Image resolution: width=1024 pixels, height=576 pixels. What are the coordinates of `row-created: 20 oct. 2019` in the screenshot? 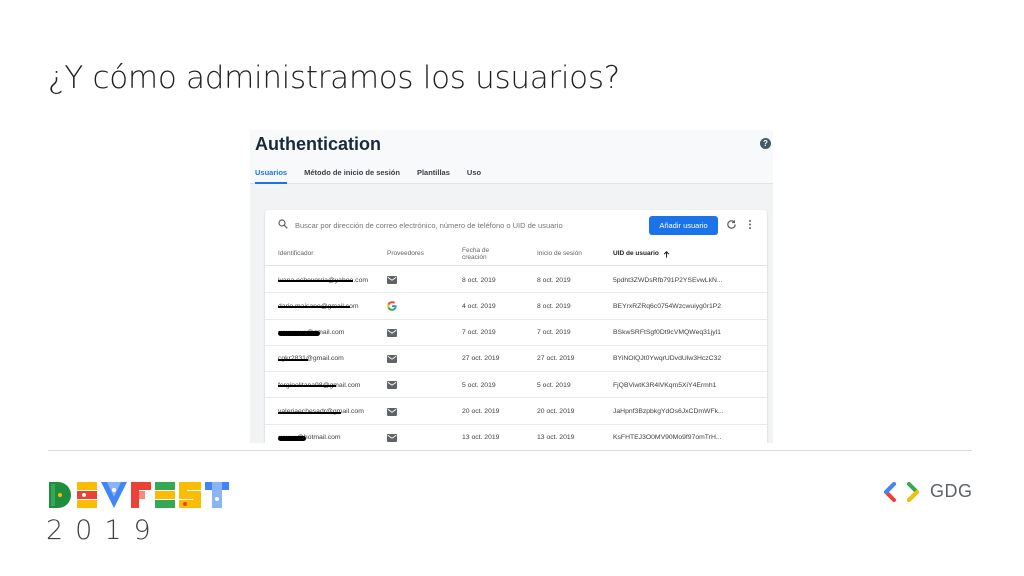 It's located at (481, 411).